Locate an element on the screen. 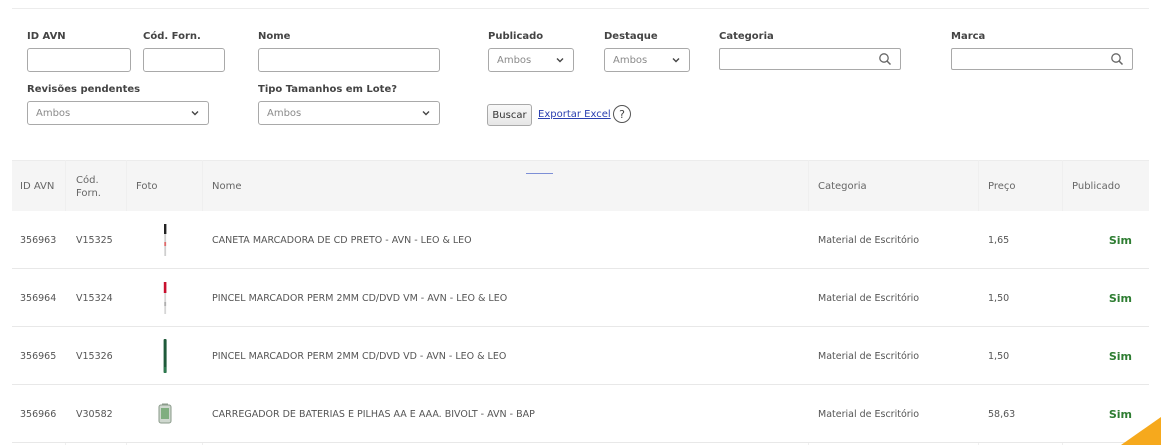 This screenshot has height=445, width=1161. marca-search-input is located at coordinates (1042, 59).